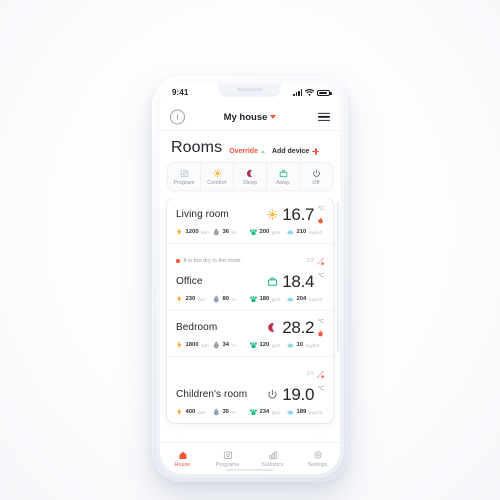  What do you see at coordinates (182, 459) in the screenshot?
I see `nav-item-house: House` at bounding box center [182, 459].